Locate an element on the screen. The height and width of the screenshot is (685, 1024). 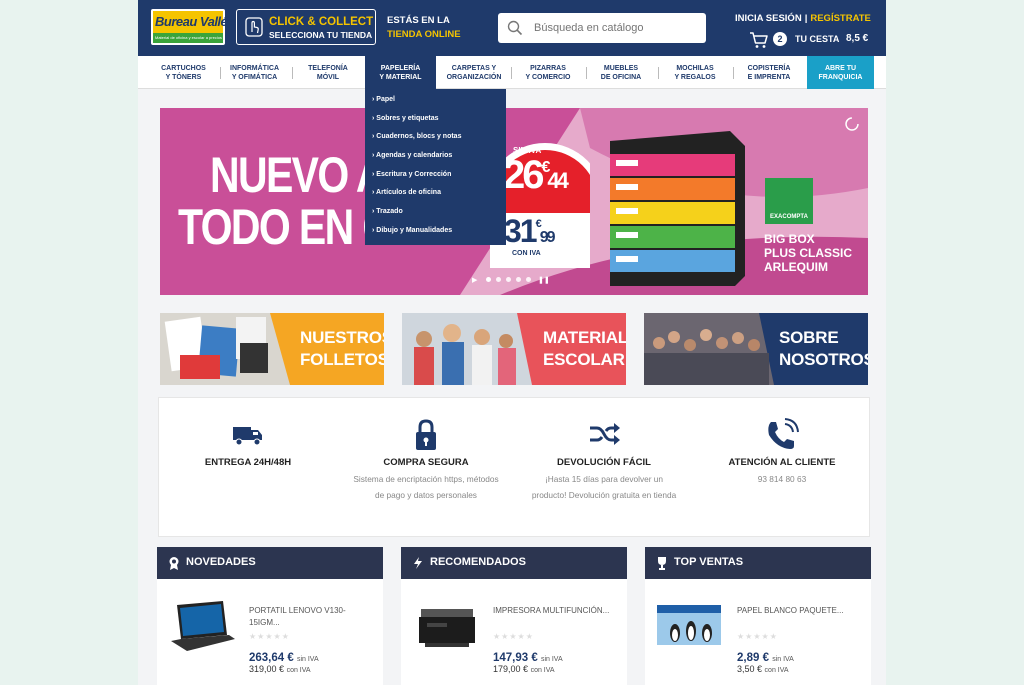
drawer-box-image is located at coordinates (677, 208).